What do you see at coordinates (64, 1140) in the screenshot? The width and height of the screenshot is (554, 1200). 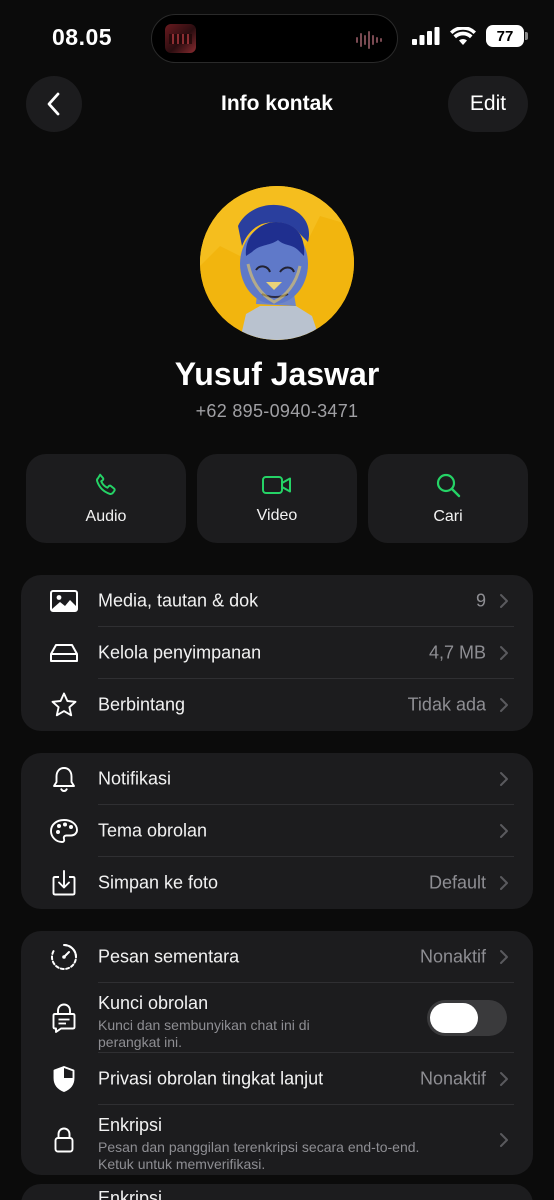 I see `lock-icon` at bounding box center [64, 1140].